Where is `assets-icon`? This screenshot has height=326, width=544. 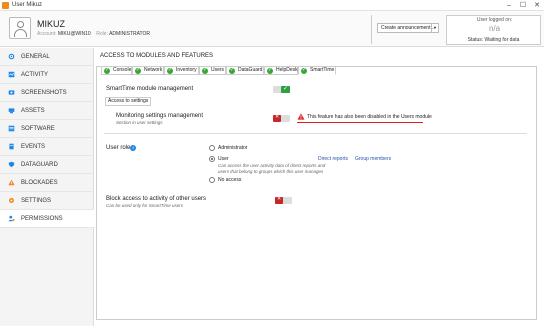
assets-icon is located at coordinates (11, 111).